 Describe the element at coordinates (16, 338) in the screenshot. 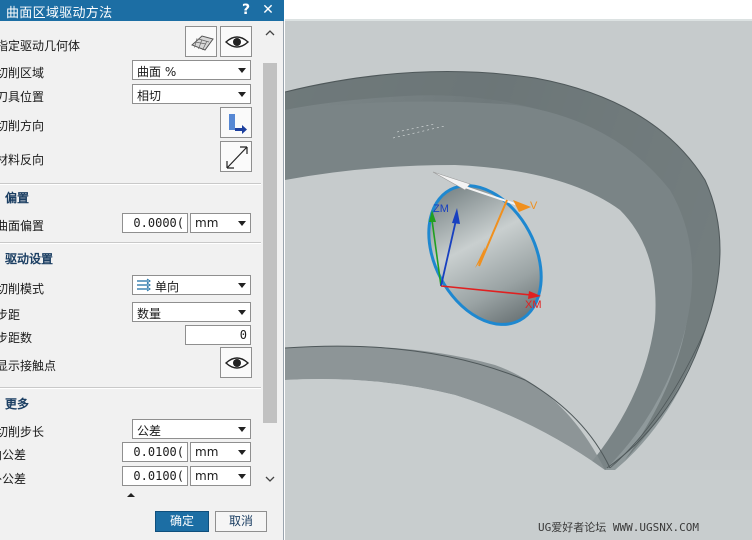

I see `stepover-count-label: 步距数` at that location.